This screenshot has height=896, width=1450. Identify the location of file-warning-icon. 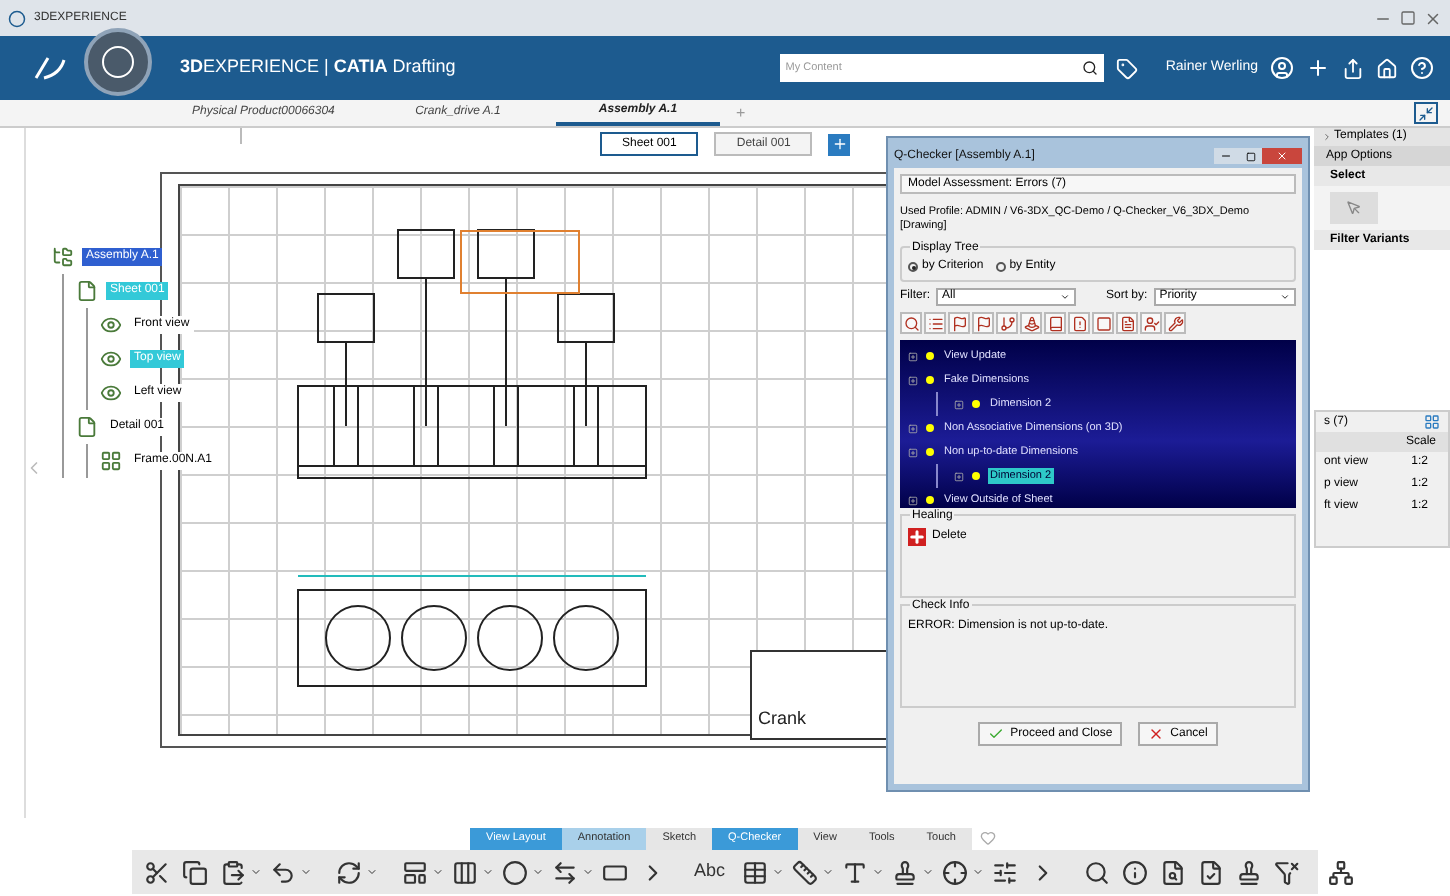
(1079, 323).